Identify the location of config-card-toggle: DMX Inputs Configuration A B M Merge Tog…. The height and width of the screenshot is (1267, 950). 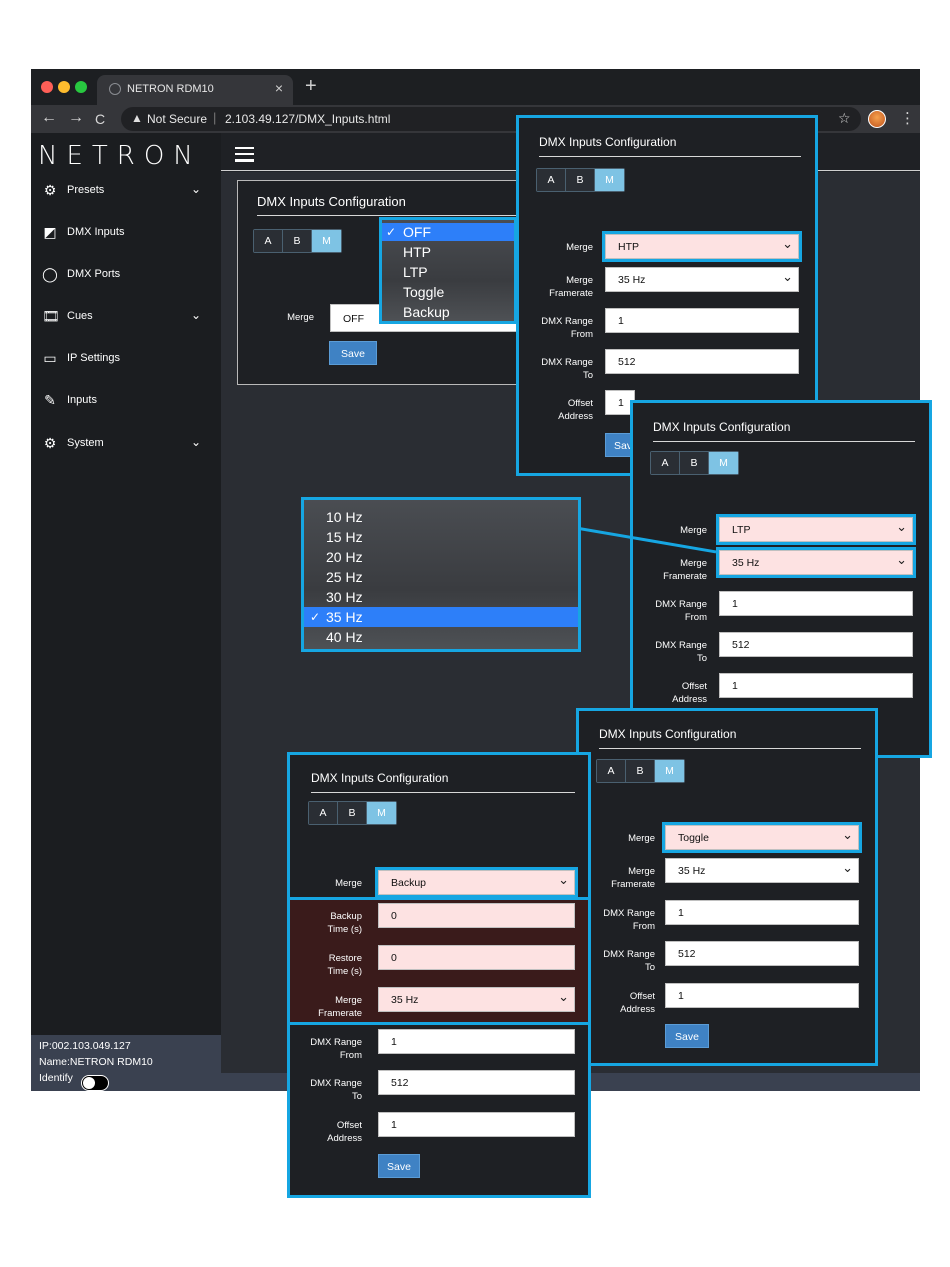
(727, 887).